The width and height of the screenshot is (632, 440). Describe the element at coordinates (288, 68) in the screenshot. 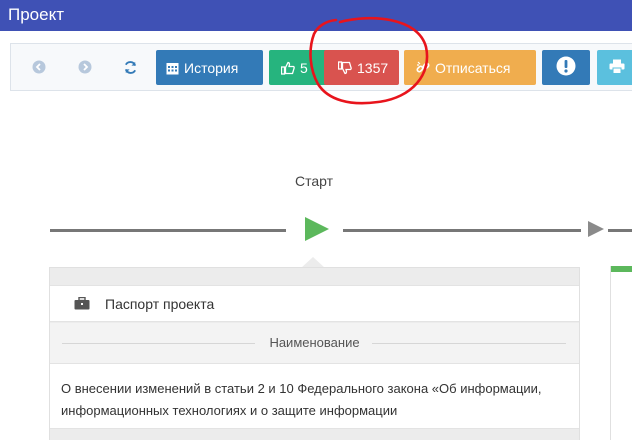

I see `thumbs-up-icon` at that location.